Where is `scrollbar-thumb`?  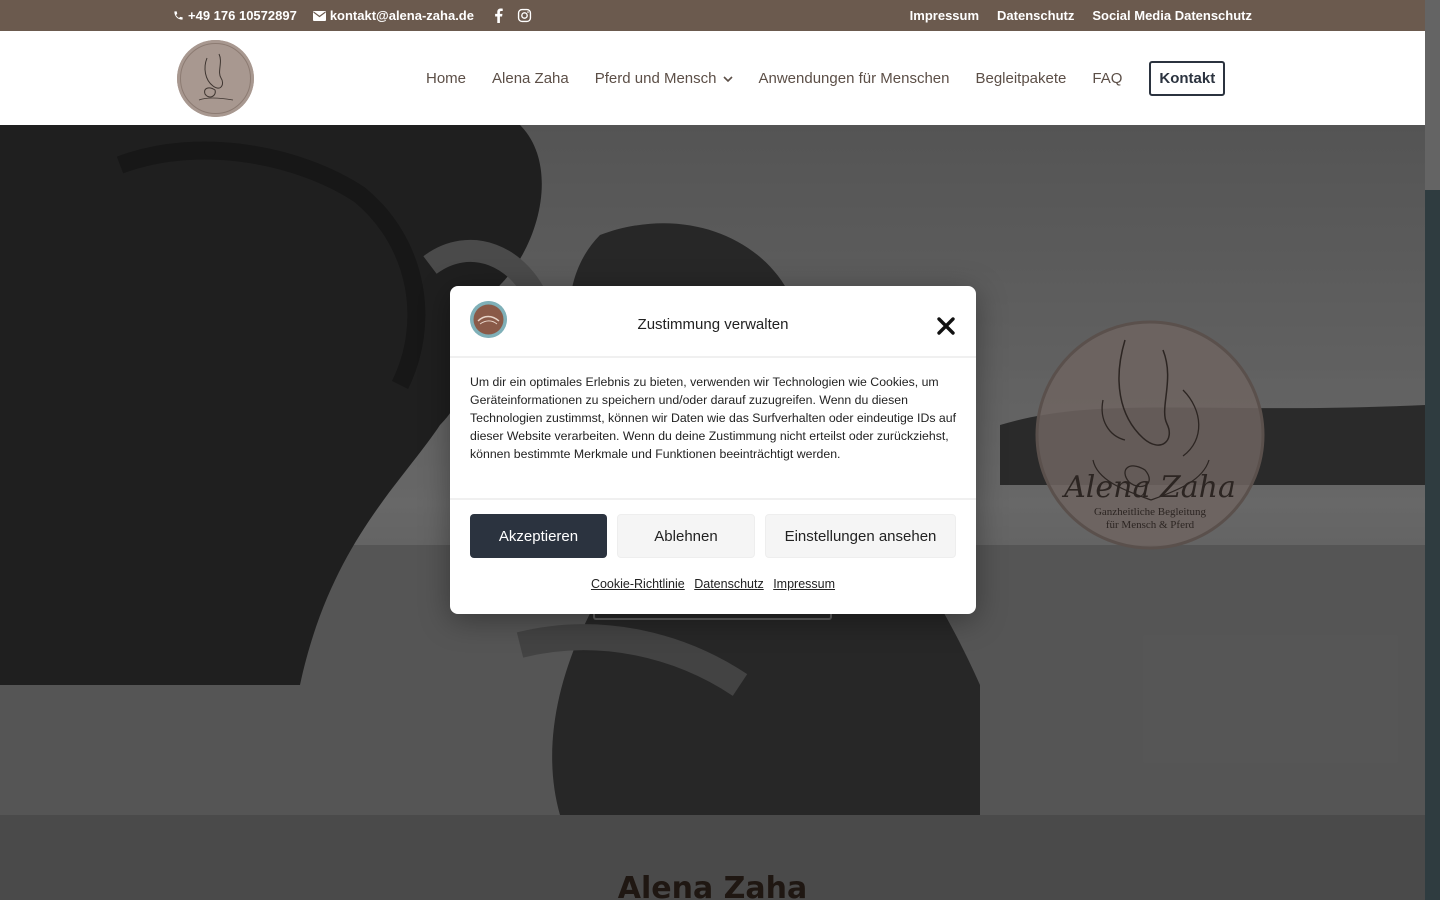 scrollbar-thumb is located at coordinates (1432, 95).